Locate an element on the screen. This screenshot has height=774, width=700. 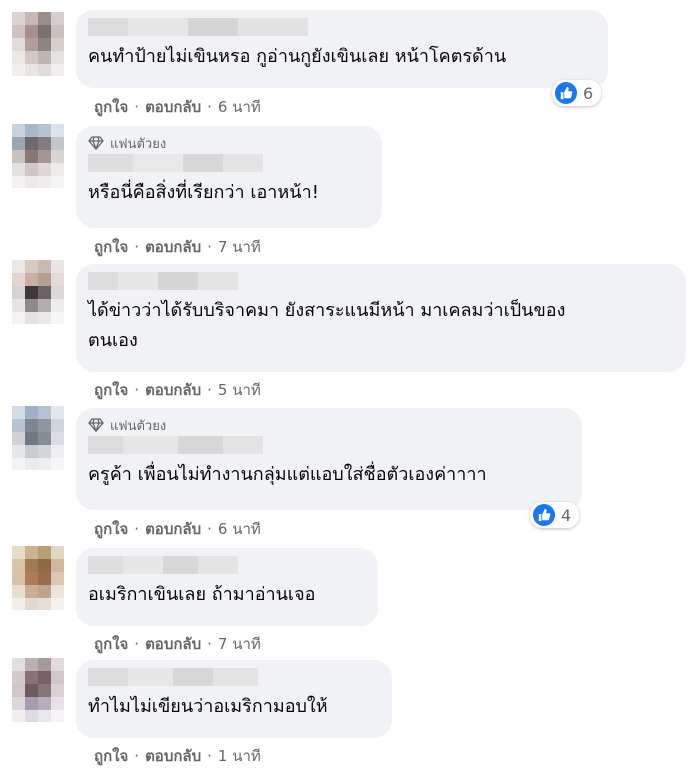
comment-text-line: ทำไมไม่เขียนว่าอเมริกามอบให้ is located at coordinates (208, 706).